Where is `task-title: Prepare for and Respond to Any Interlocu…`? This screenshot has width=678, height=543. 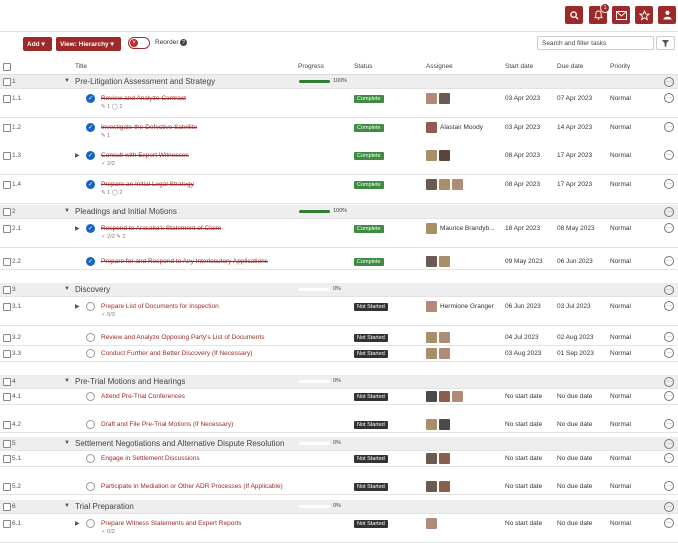 task-title: Prepare for and Respond to Any Interlocu… is located at coordinates (184, 261).